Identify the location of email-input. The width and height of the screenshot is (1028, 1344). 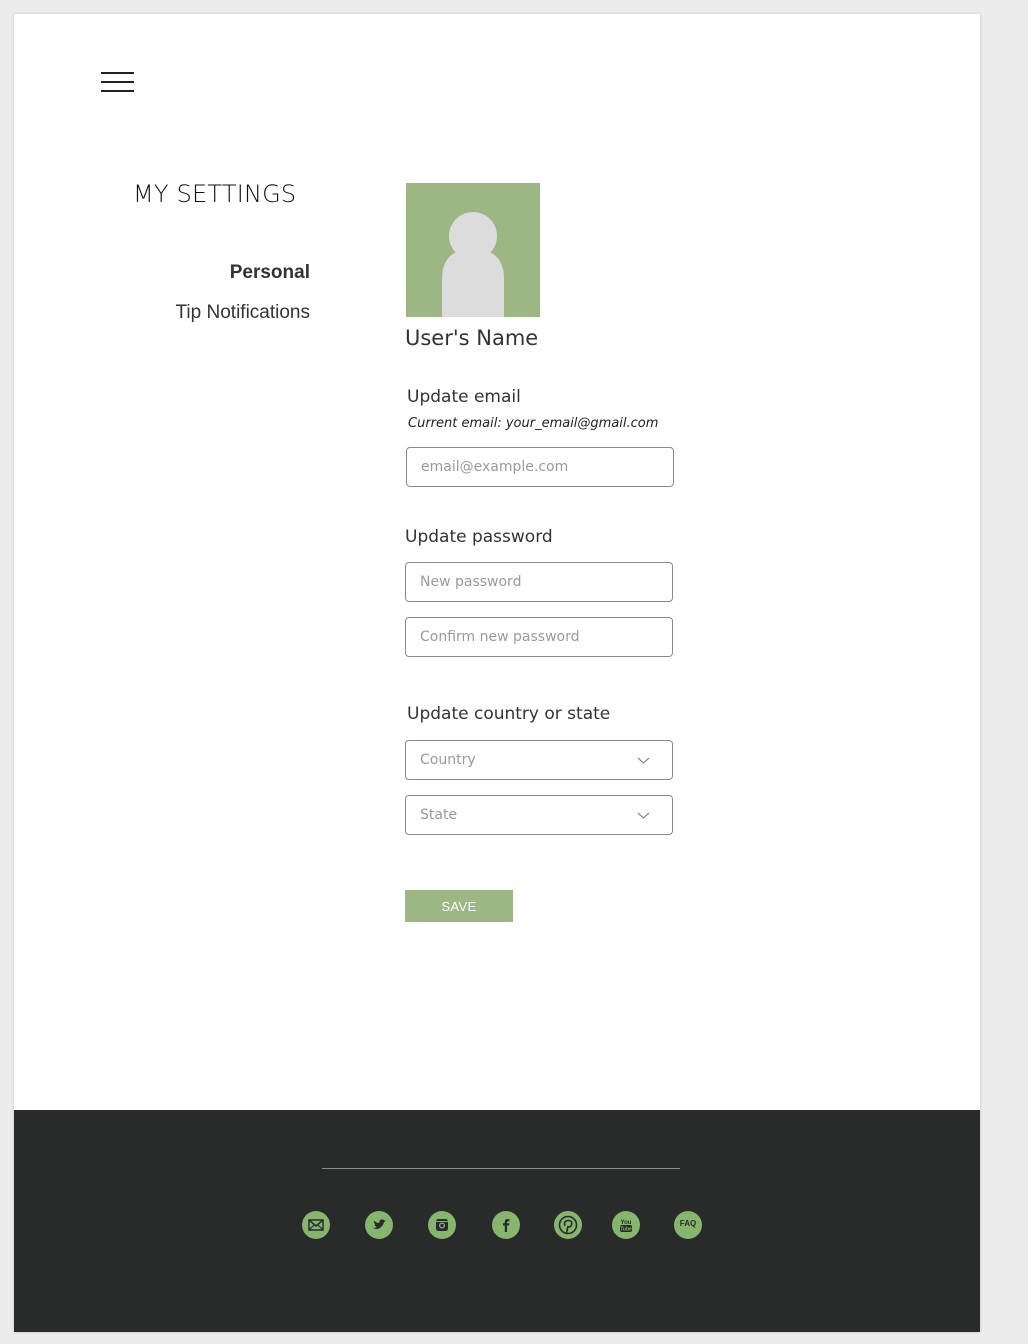
(540, 467).